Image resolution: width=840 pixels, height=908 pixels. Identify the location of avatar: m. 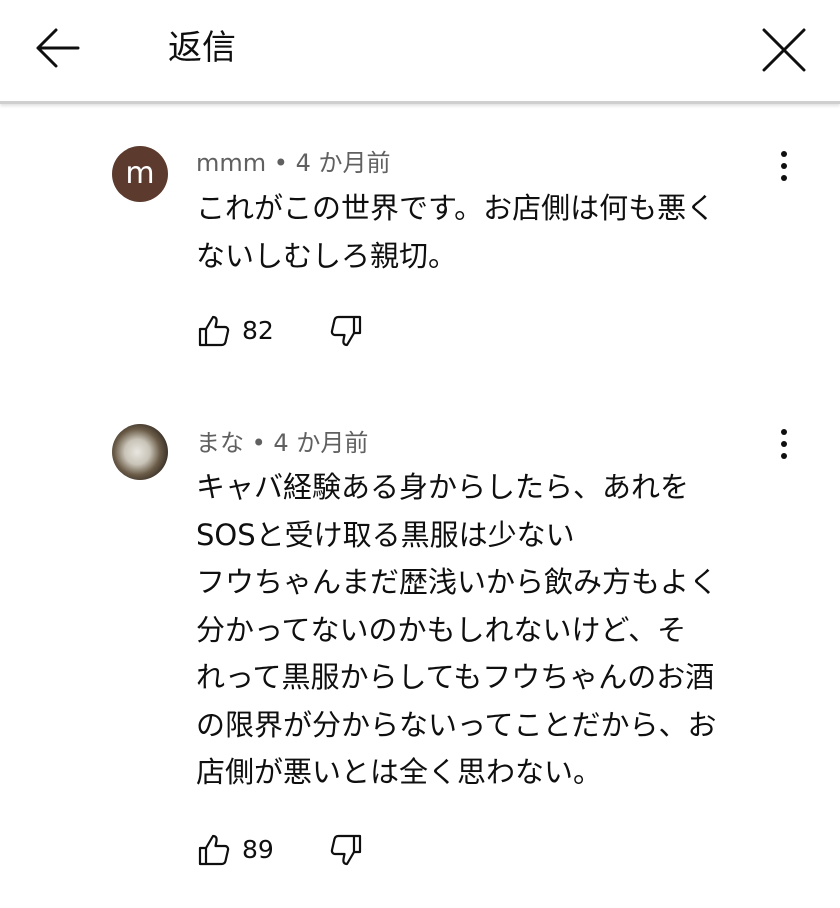
(140, 174).